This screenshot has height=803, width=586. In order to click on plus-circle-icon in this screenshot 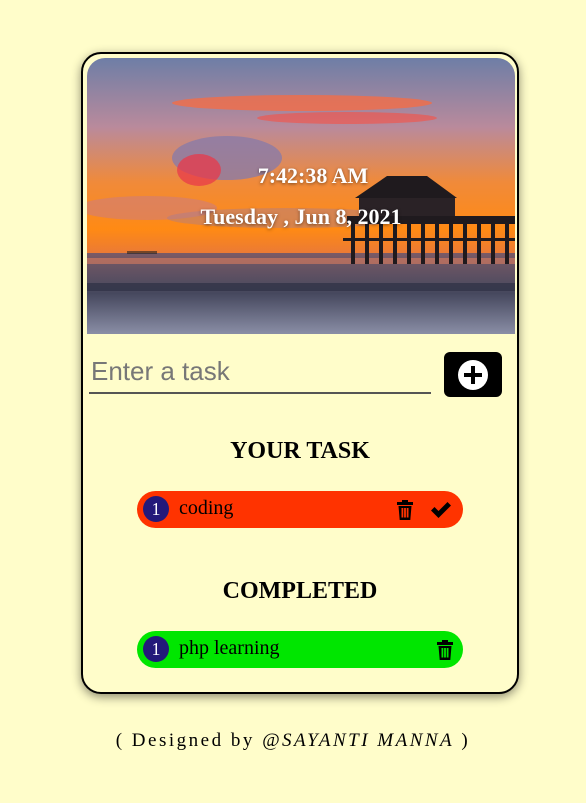, I will do `click(473, 374)`.